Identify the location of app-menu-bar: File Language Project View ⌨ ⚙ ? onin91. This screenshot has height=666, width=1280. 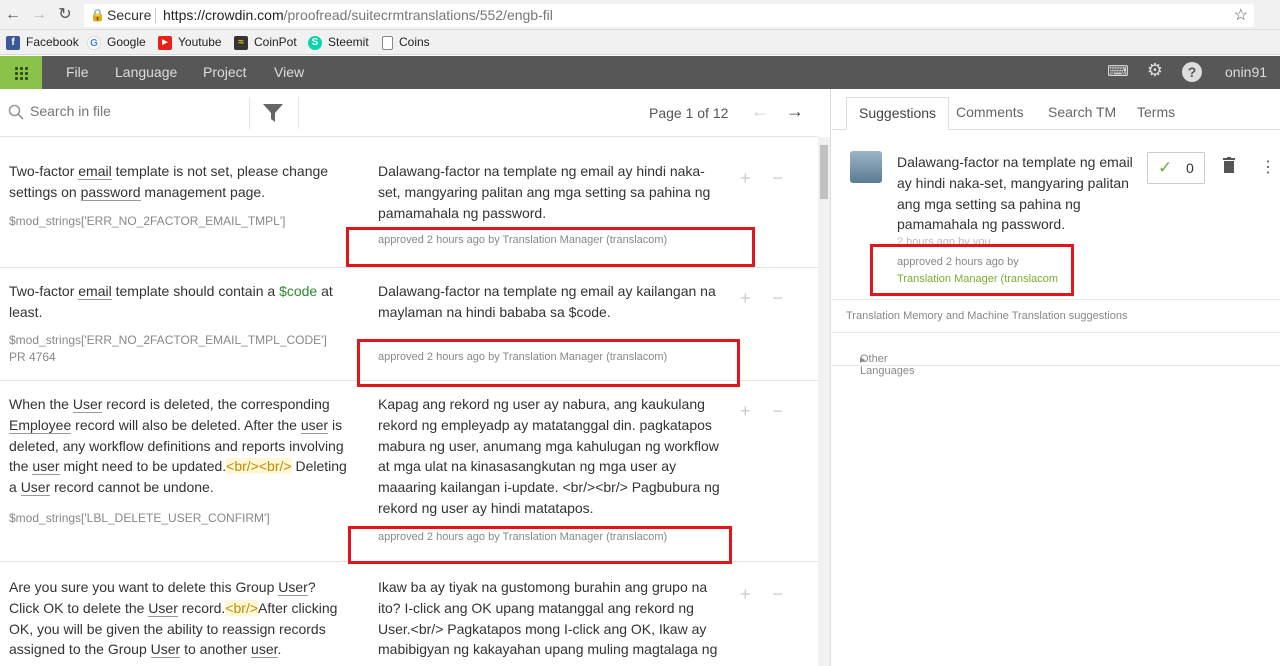
(640, 72).